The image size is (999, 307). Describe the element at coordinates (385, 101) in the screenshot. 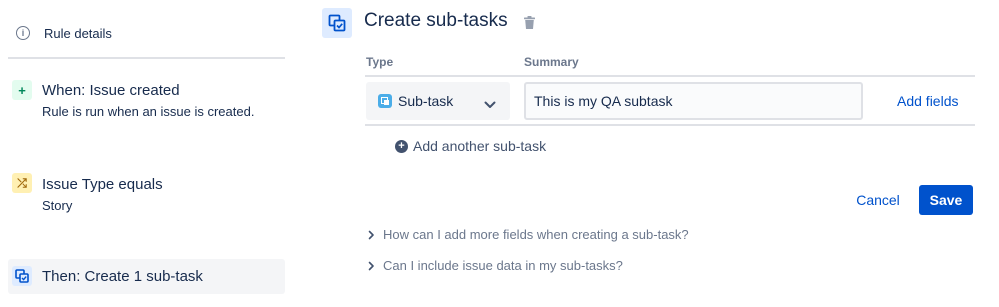

I see `subtask-type-icon` at that location.